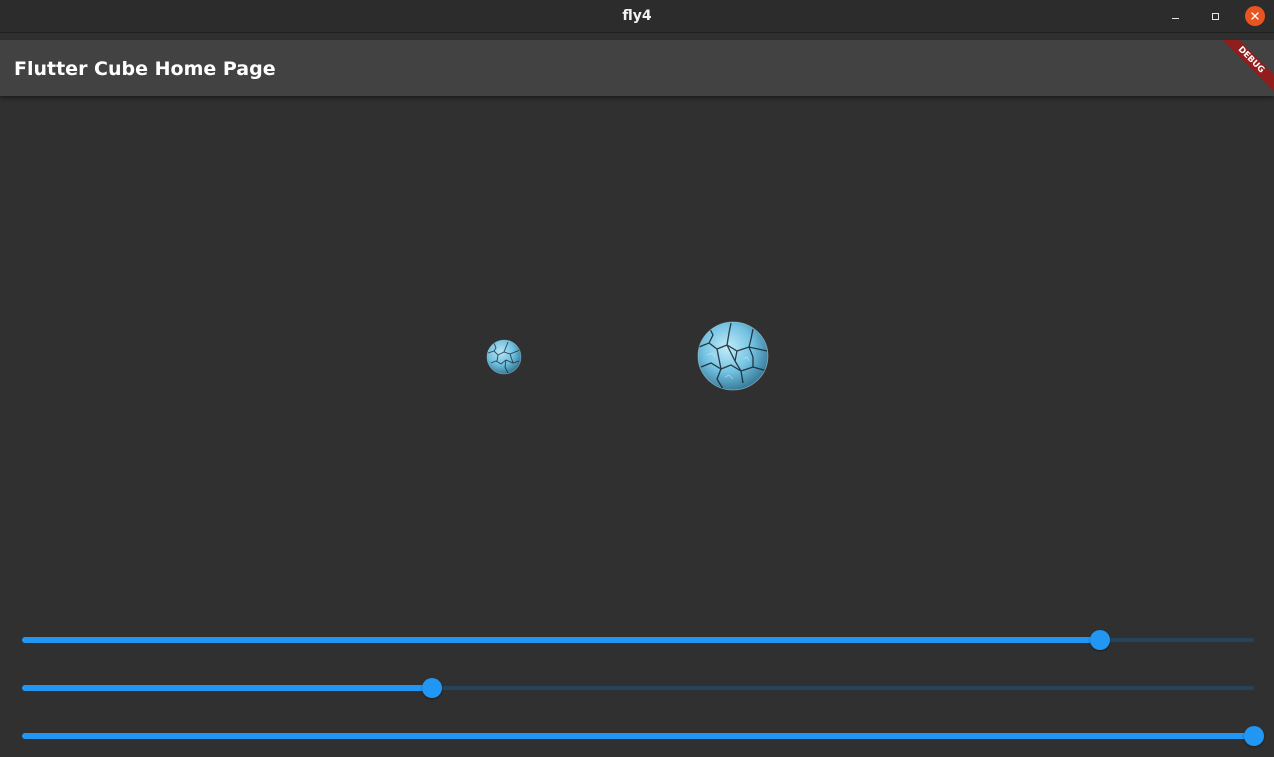 Image resolution: width=1274 pixels, height=757 pixels. I want to click on slider-2-active-track, so click(227, 688).